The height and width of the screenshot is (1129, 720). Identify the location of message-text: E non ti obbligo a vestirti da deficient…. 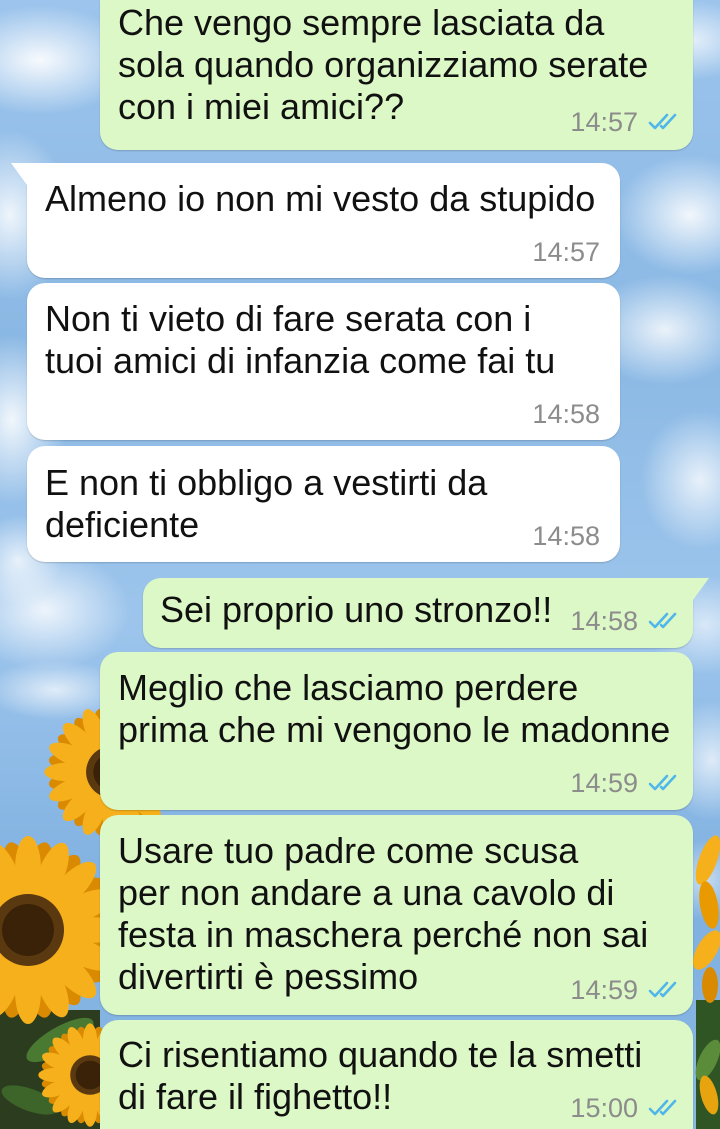
(266, 503).